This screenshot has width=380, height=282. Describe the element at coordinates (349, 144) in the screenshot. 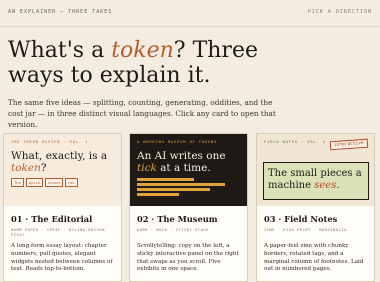

I see `interactive-tag: interactive` at that location.